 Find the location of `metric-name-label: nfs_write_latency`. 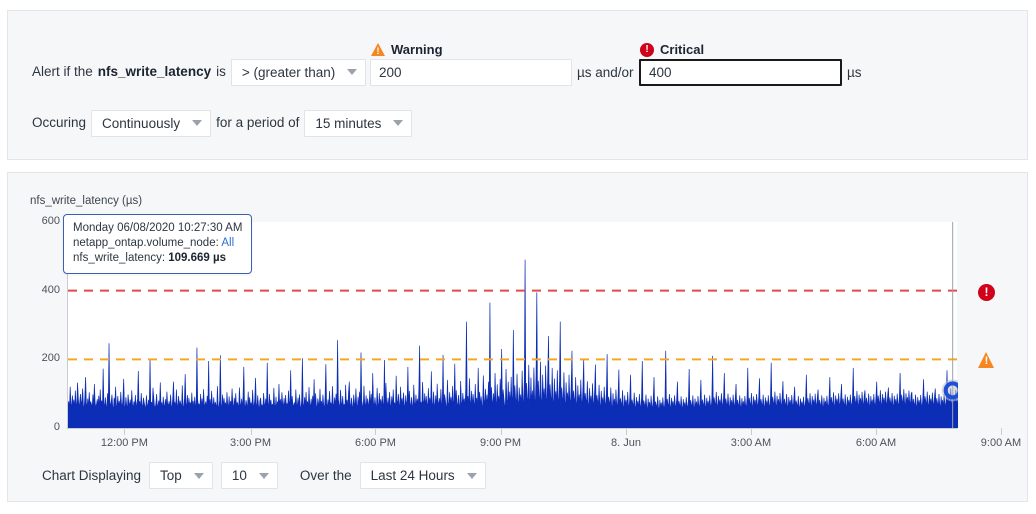

metric-name-label: nfs_write_latency is located at coordinates (154, 71).